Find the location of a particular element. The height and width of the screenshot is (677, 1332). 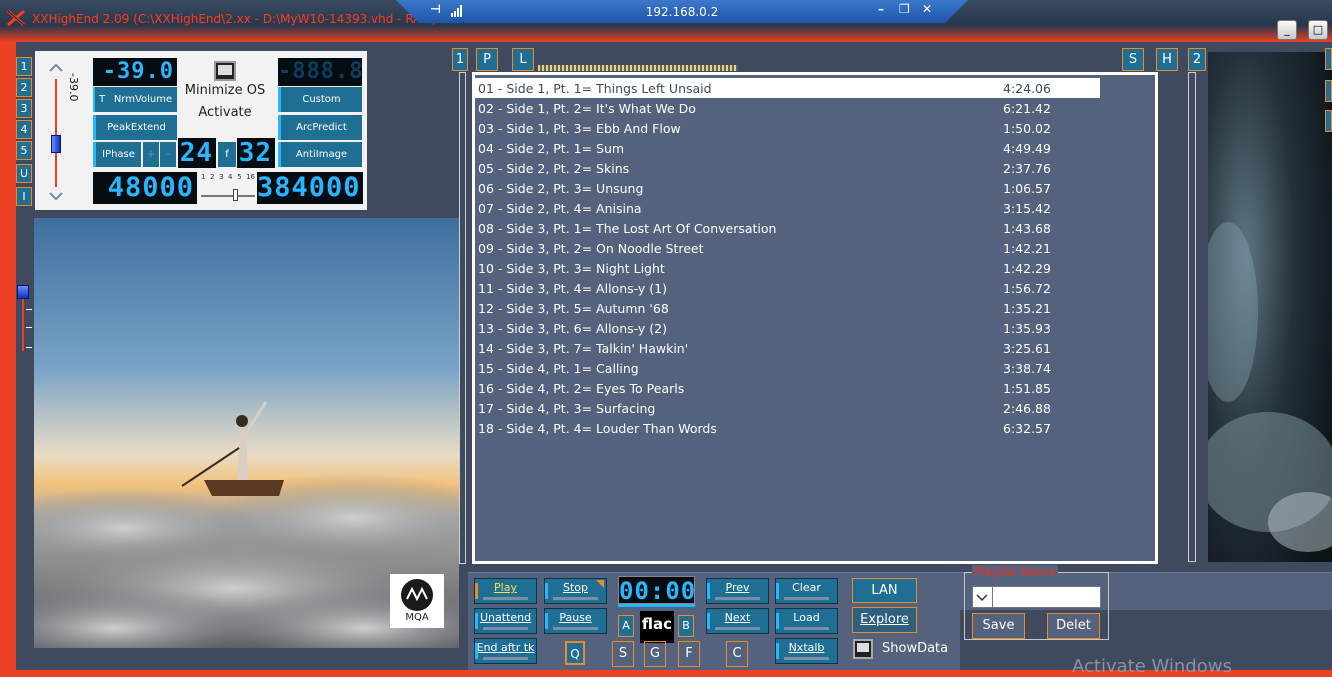

chevron-up-icon is located at coordinates (56, 68).